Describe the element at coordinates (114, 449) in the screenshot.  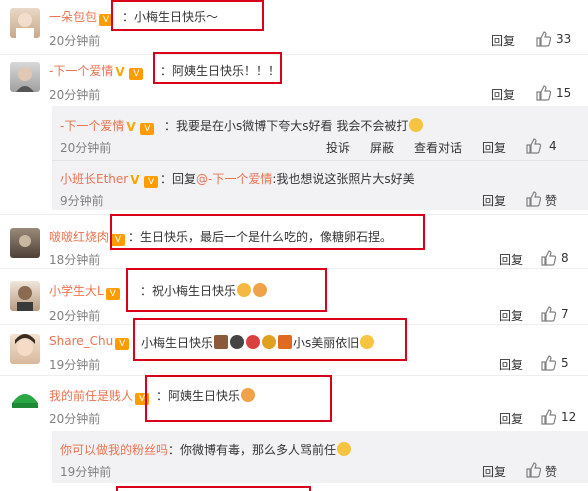
I see `reply-author: 你可以做我的粉丝吗` at that location.